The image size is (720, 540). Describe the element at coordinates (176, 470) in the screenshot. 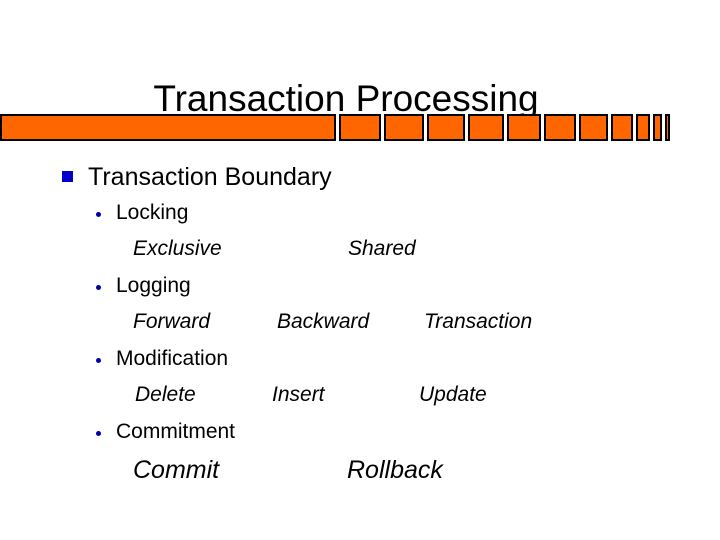

I see `term-commit: Commit` at that location.